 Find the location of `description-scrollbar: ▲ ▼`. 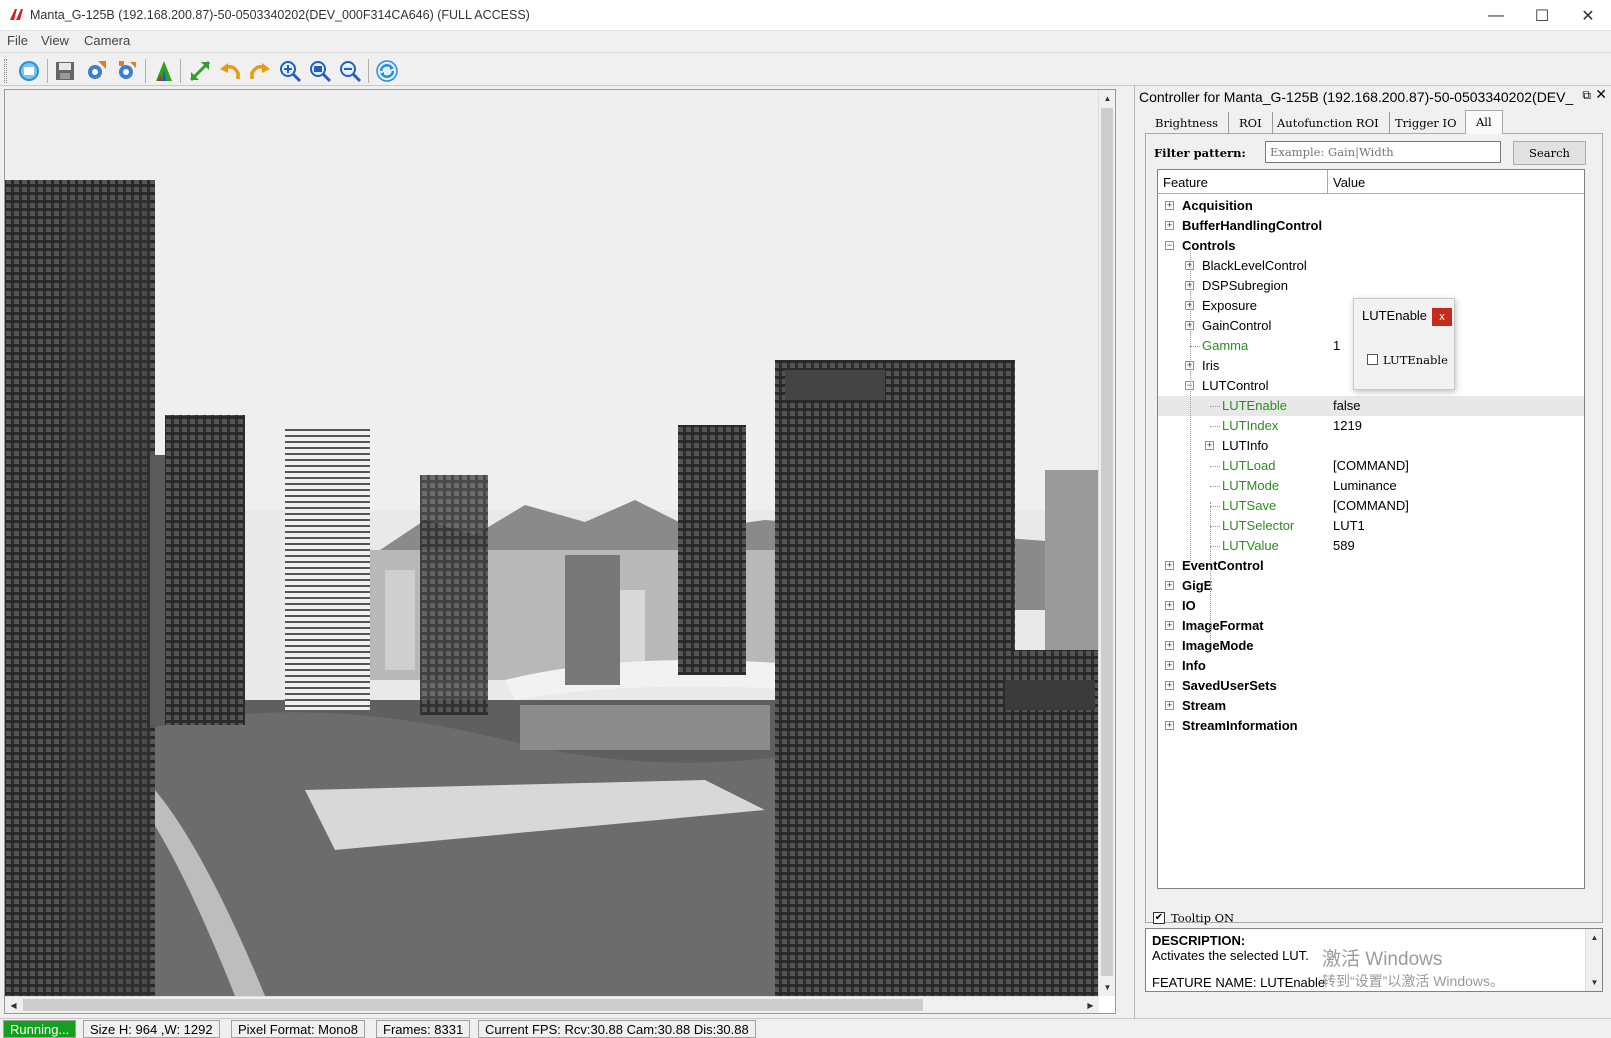

description-scrollbar: ▲ ▼ is located at coordinates (1593, 960).